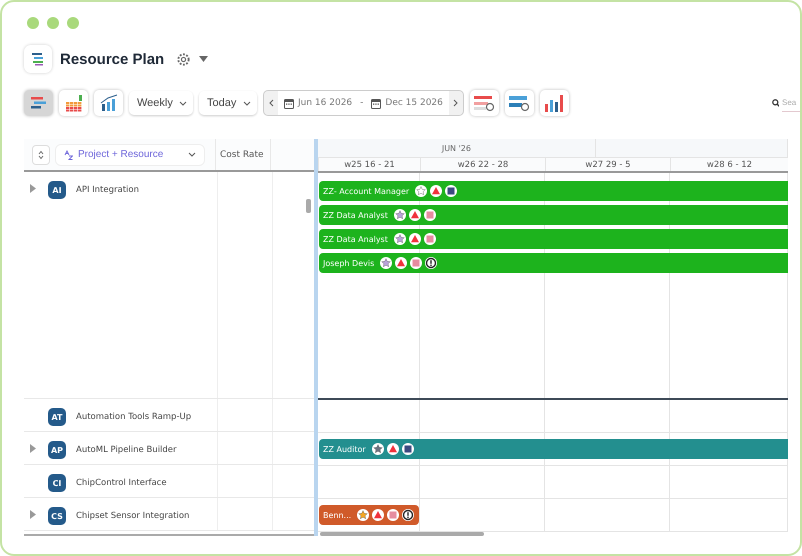 The image size is (802, 556). I want to click on hours-view-button, so click(73, 103).